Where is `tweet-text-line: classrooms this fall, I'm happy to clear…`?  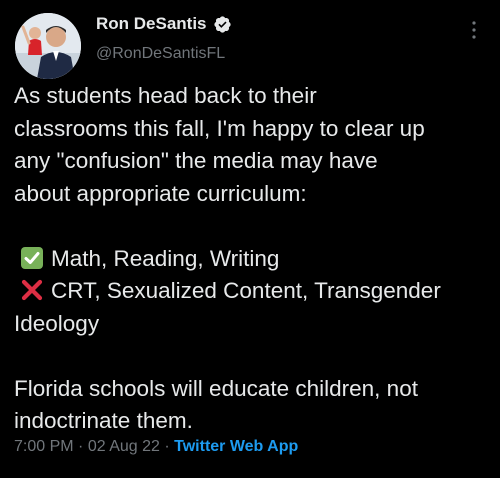 tweet-text-line: classrooms this fall, I'm happy to clear… is located at coordinates (219, 128).